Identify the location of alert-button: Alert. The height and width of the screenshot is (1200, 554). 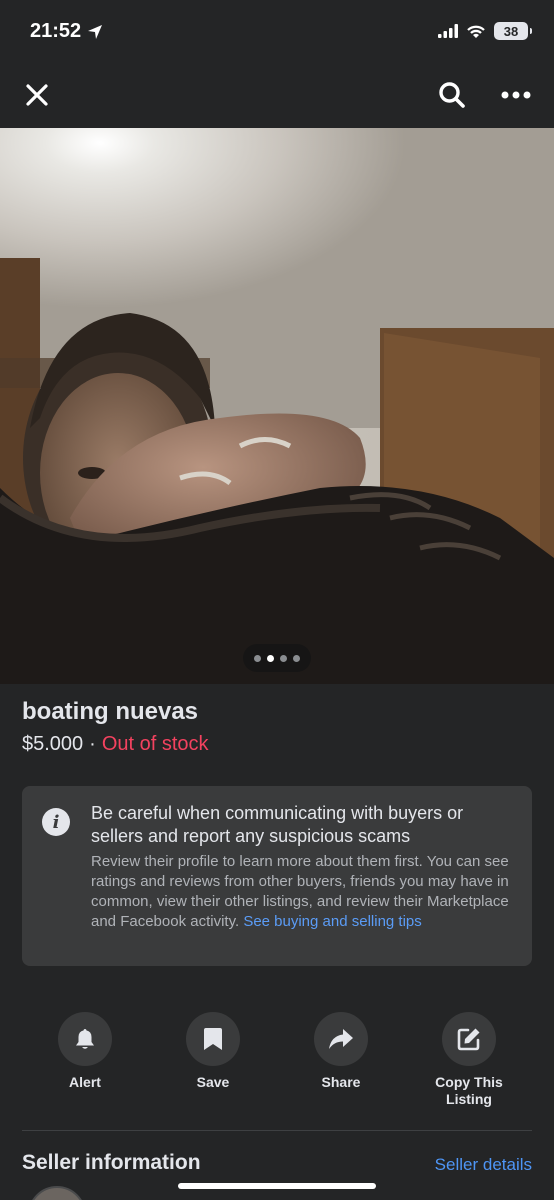
(85, 1051).